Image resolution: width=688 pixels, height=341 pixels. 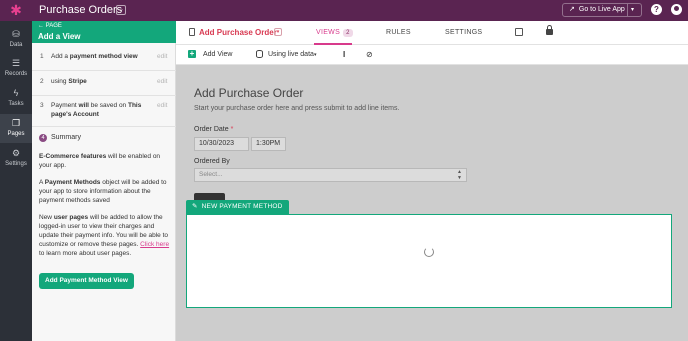 What do you see at coordinates (42, 56) in the screenshot?
I see `step-number: 1` at bounding box center [42, 56].